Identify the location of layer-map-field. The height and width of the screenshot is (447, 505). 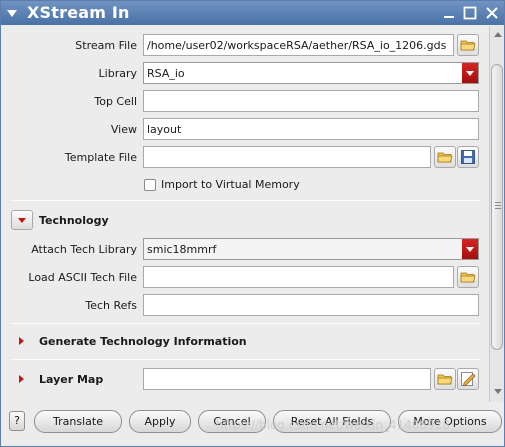
(287, 379).